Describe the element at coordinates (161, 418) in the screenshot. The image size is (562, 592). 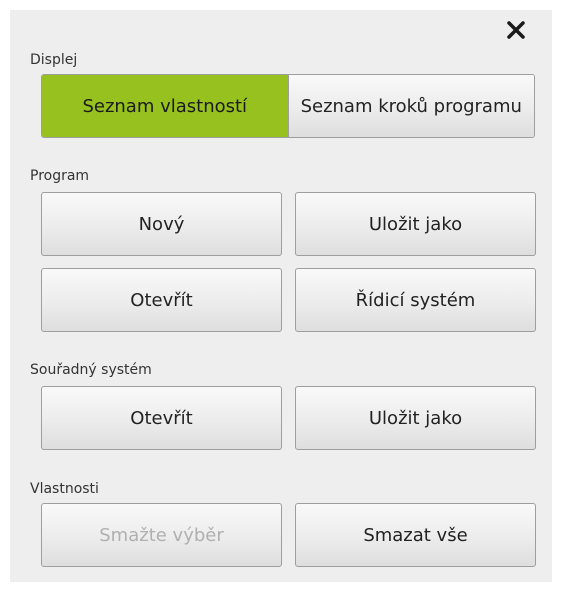
I see `open-coordinate-system-button: Otevřít` at that location.